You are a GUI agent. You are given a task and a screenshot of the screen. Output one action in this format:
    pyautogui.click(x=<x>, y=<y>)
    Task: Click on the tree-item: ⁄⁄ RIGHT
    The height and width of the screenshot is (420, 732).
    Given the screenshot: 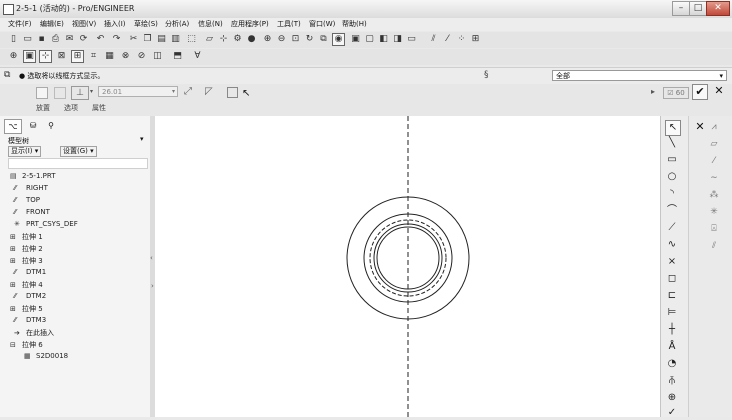 What is the action you would take?
    pyautogui.click(x=31, y=188)
    